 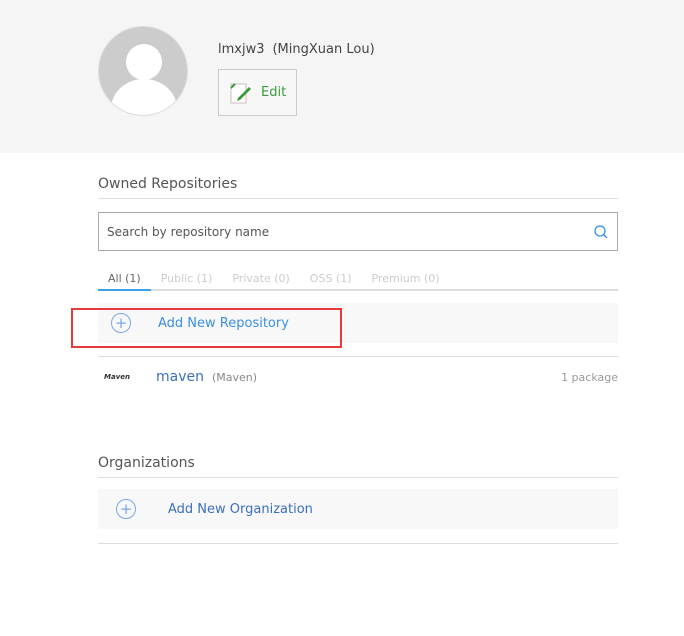 I want to click on repository-search, so click(x=358, y=231).